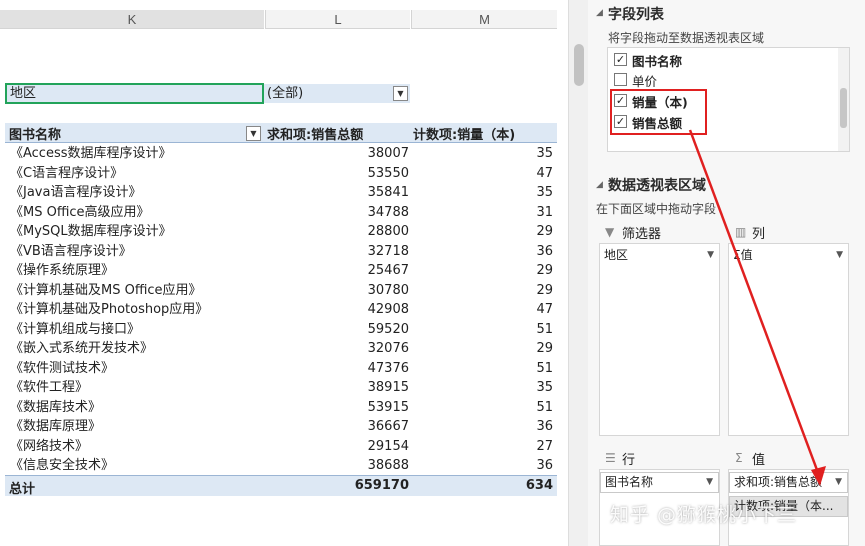 Image resolution: width=865 pixels, height=546 pixels. I want to click on value-chip-sum: 求和项:销售总额 ▼, so click(788, 482).